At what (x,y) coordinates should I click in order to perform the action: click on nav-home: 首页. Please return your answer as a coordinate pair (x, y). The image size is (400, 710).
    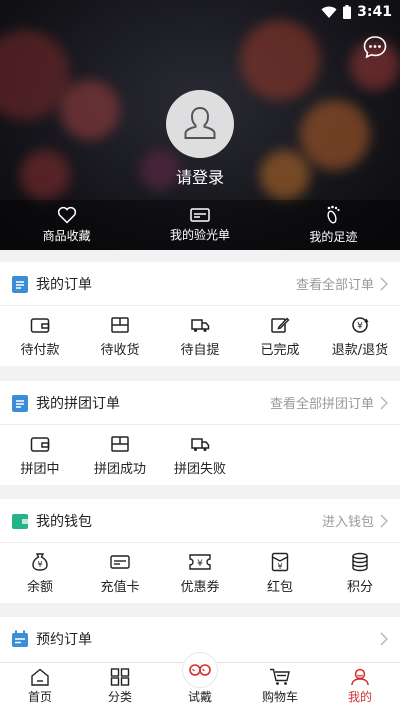
    Looking at the image, I should click on (40, 686).